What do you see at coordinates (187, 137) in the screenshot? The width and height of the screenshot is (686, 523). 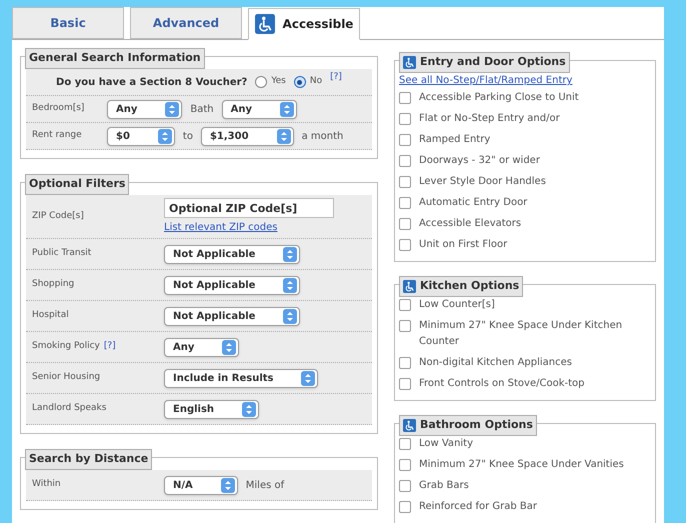 I see `field-text: to` at bounding box center [187, 137].